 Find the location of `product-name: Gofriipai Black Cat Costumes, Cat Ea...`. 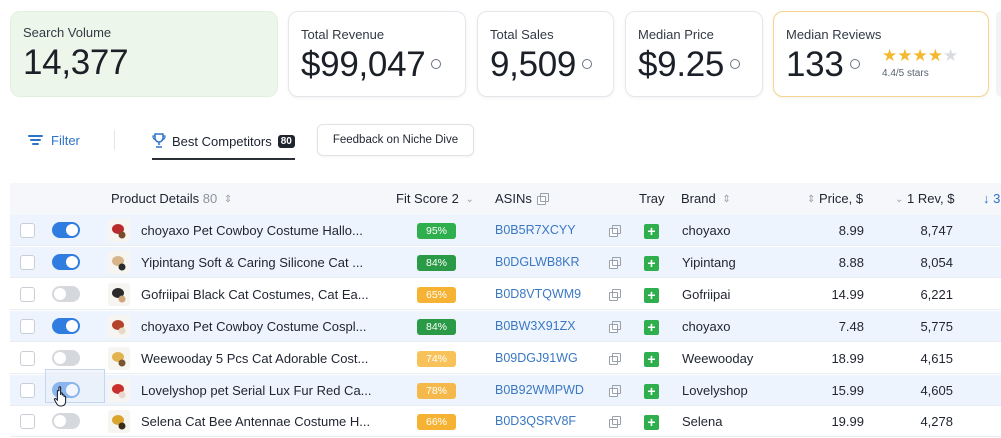

product-name: Gofriipai Black Cat Costumes, Cat Ea... is located at coordinates (261, 294).